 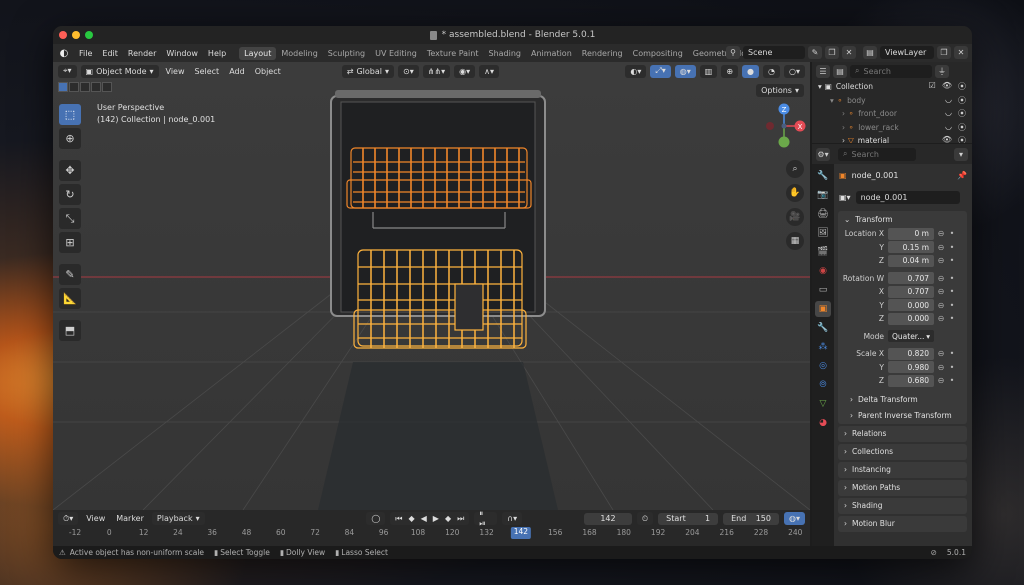 What do you see at coordinates (74, 87) in the screenshot?
I see `select-extend-button` at bounding box center [74, 87].